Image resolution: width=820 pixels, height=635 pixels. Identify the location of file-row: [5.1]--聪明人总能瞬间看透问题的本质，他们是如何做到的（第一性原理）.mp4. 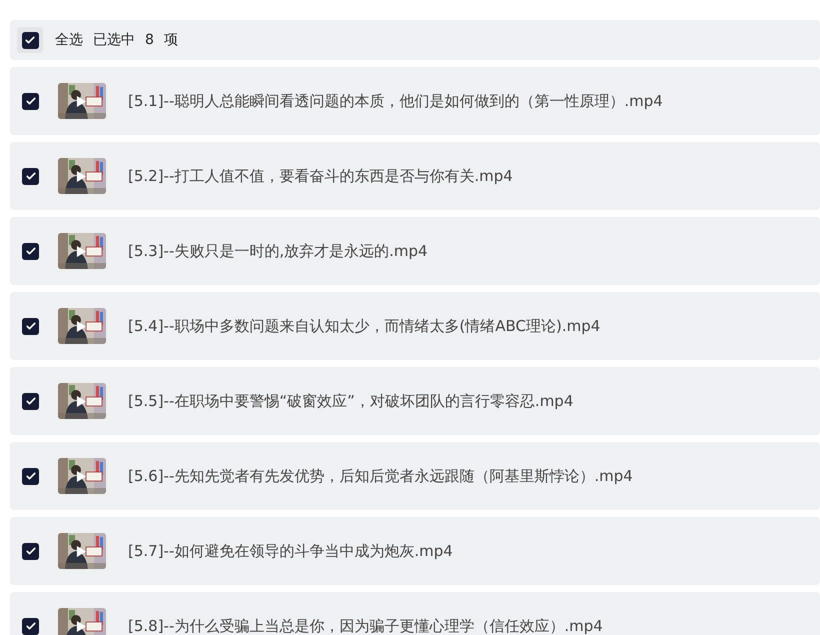
(415, 101).